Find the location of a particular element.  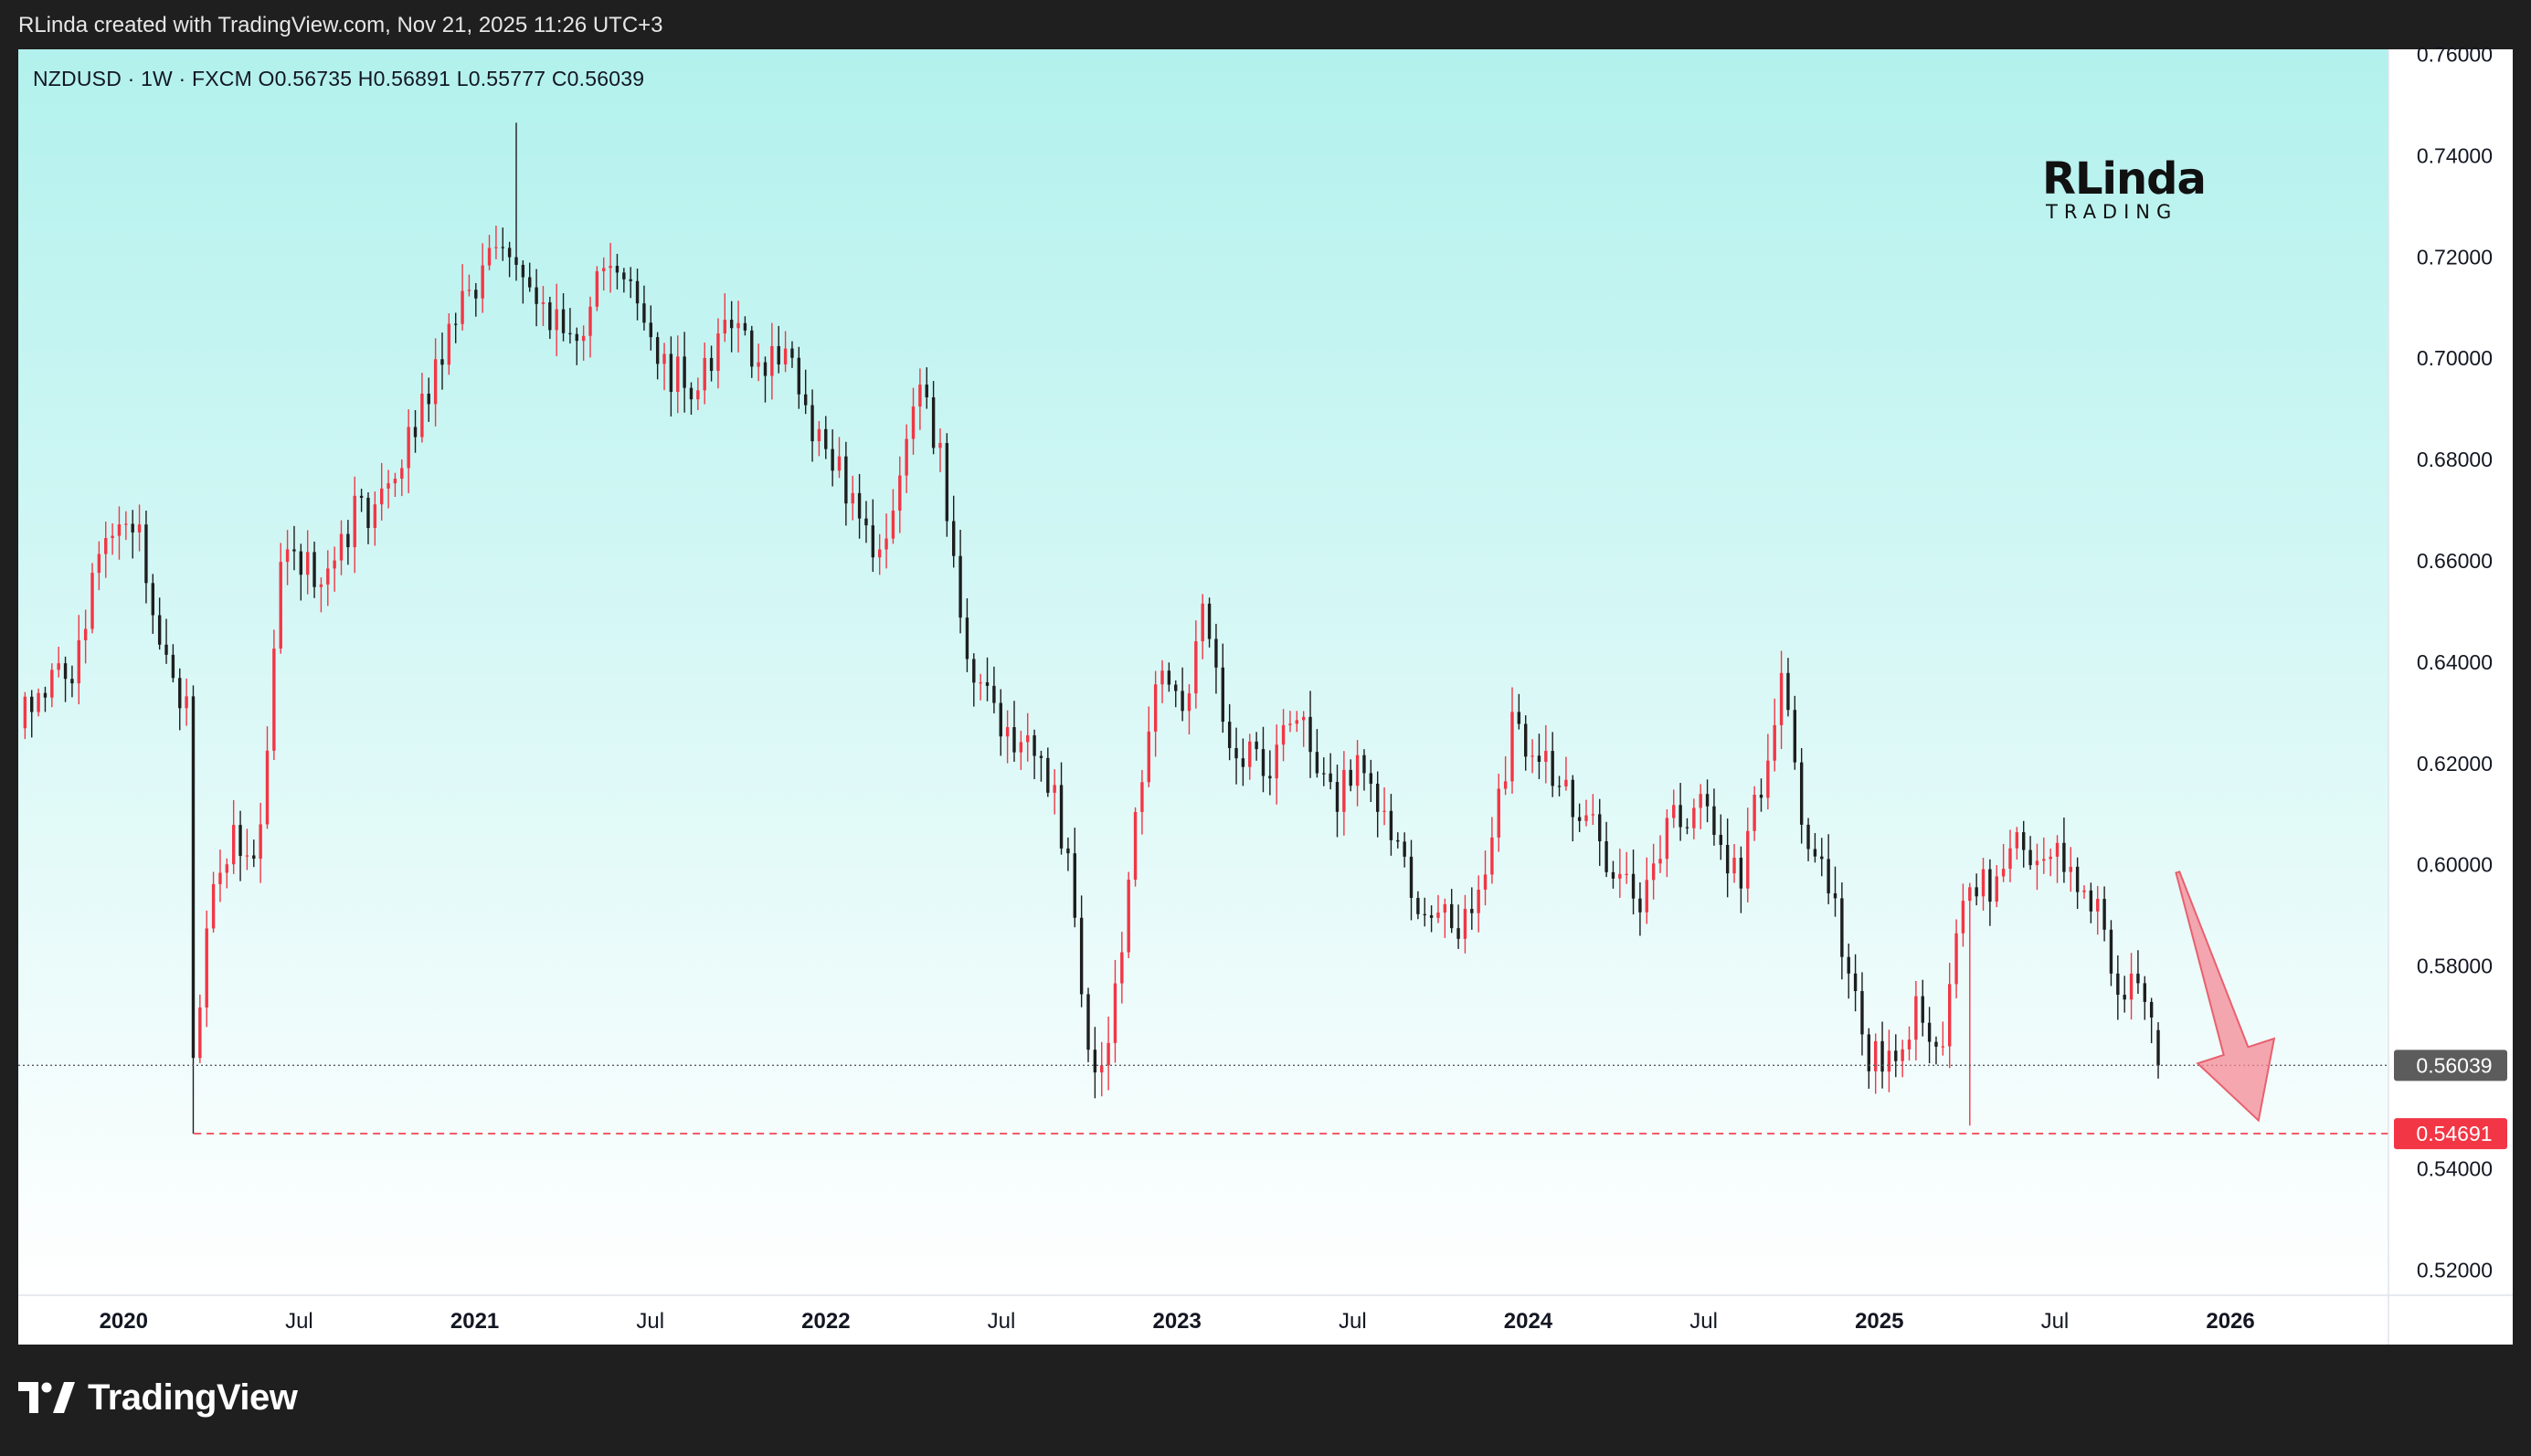

tradingview-brand: TradingView is located at coordinates (158, 1398).